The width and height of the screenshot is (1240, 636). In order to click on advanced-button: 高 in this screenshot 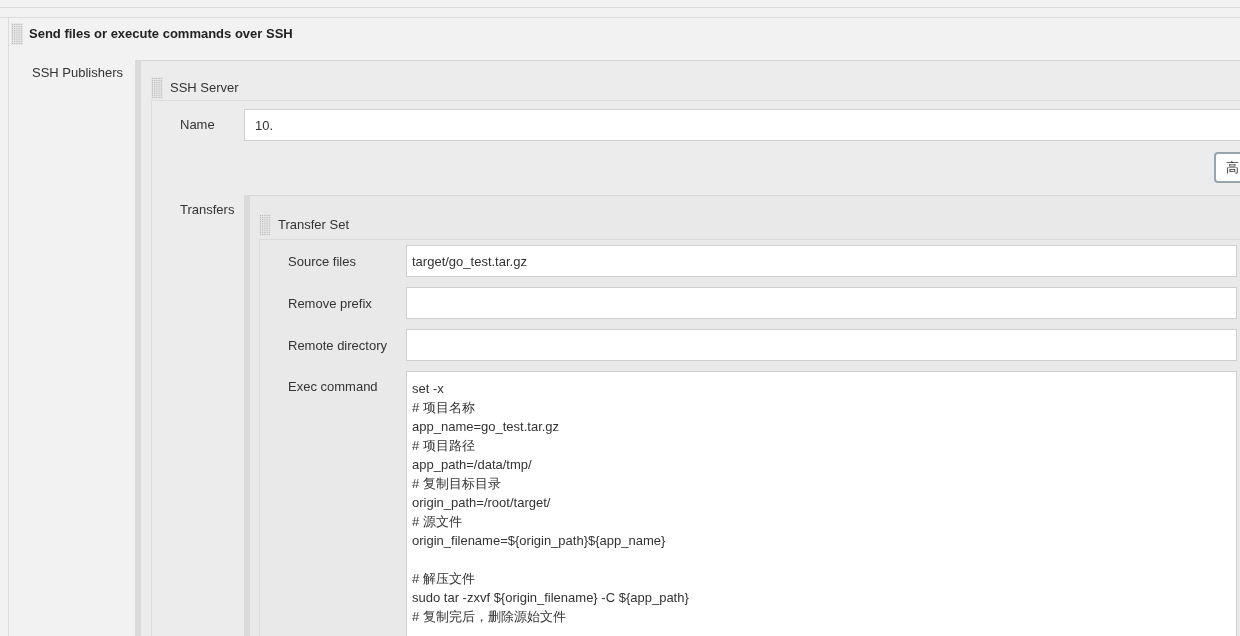, I will do `click(1227, 167)`.